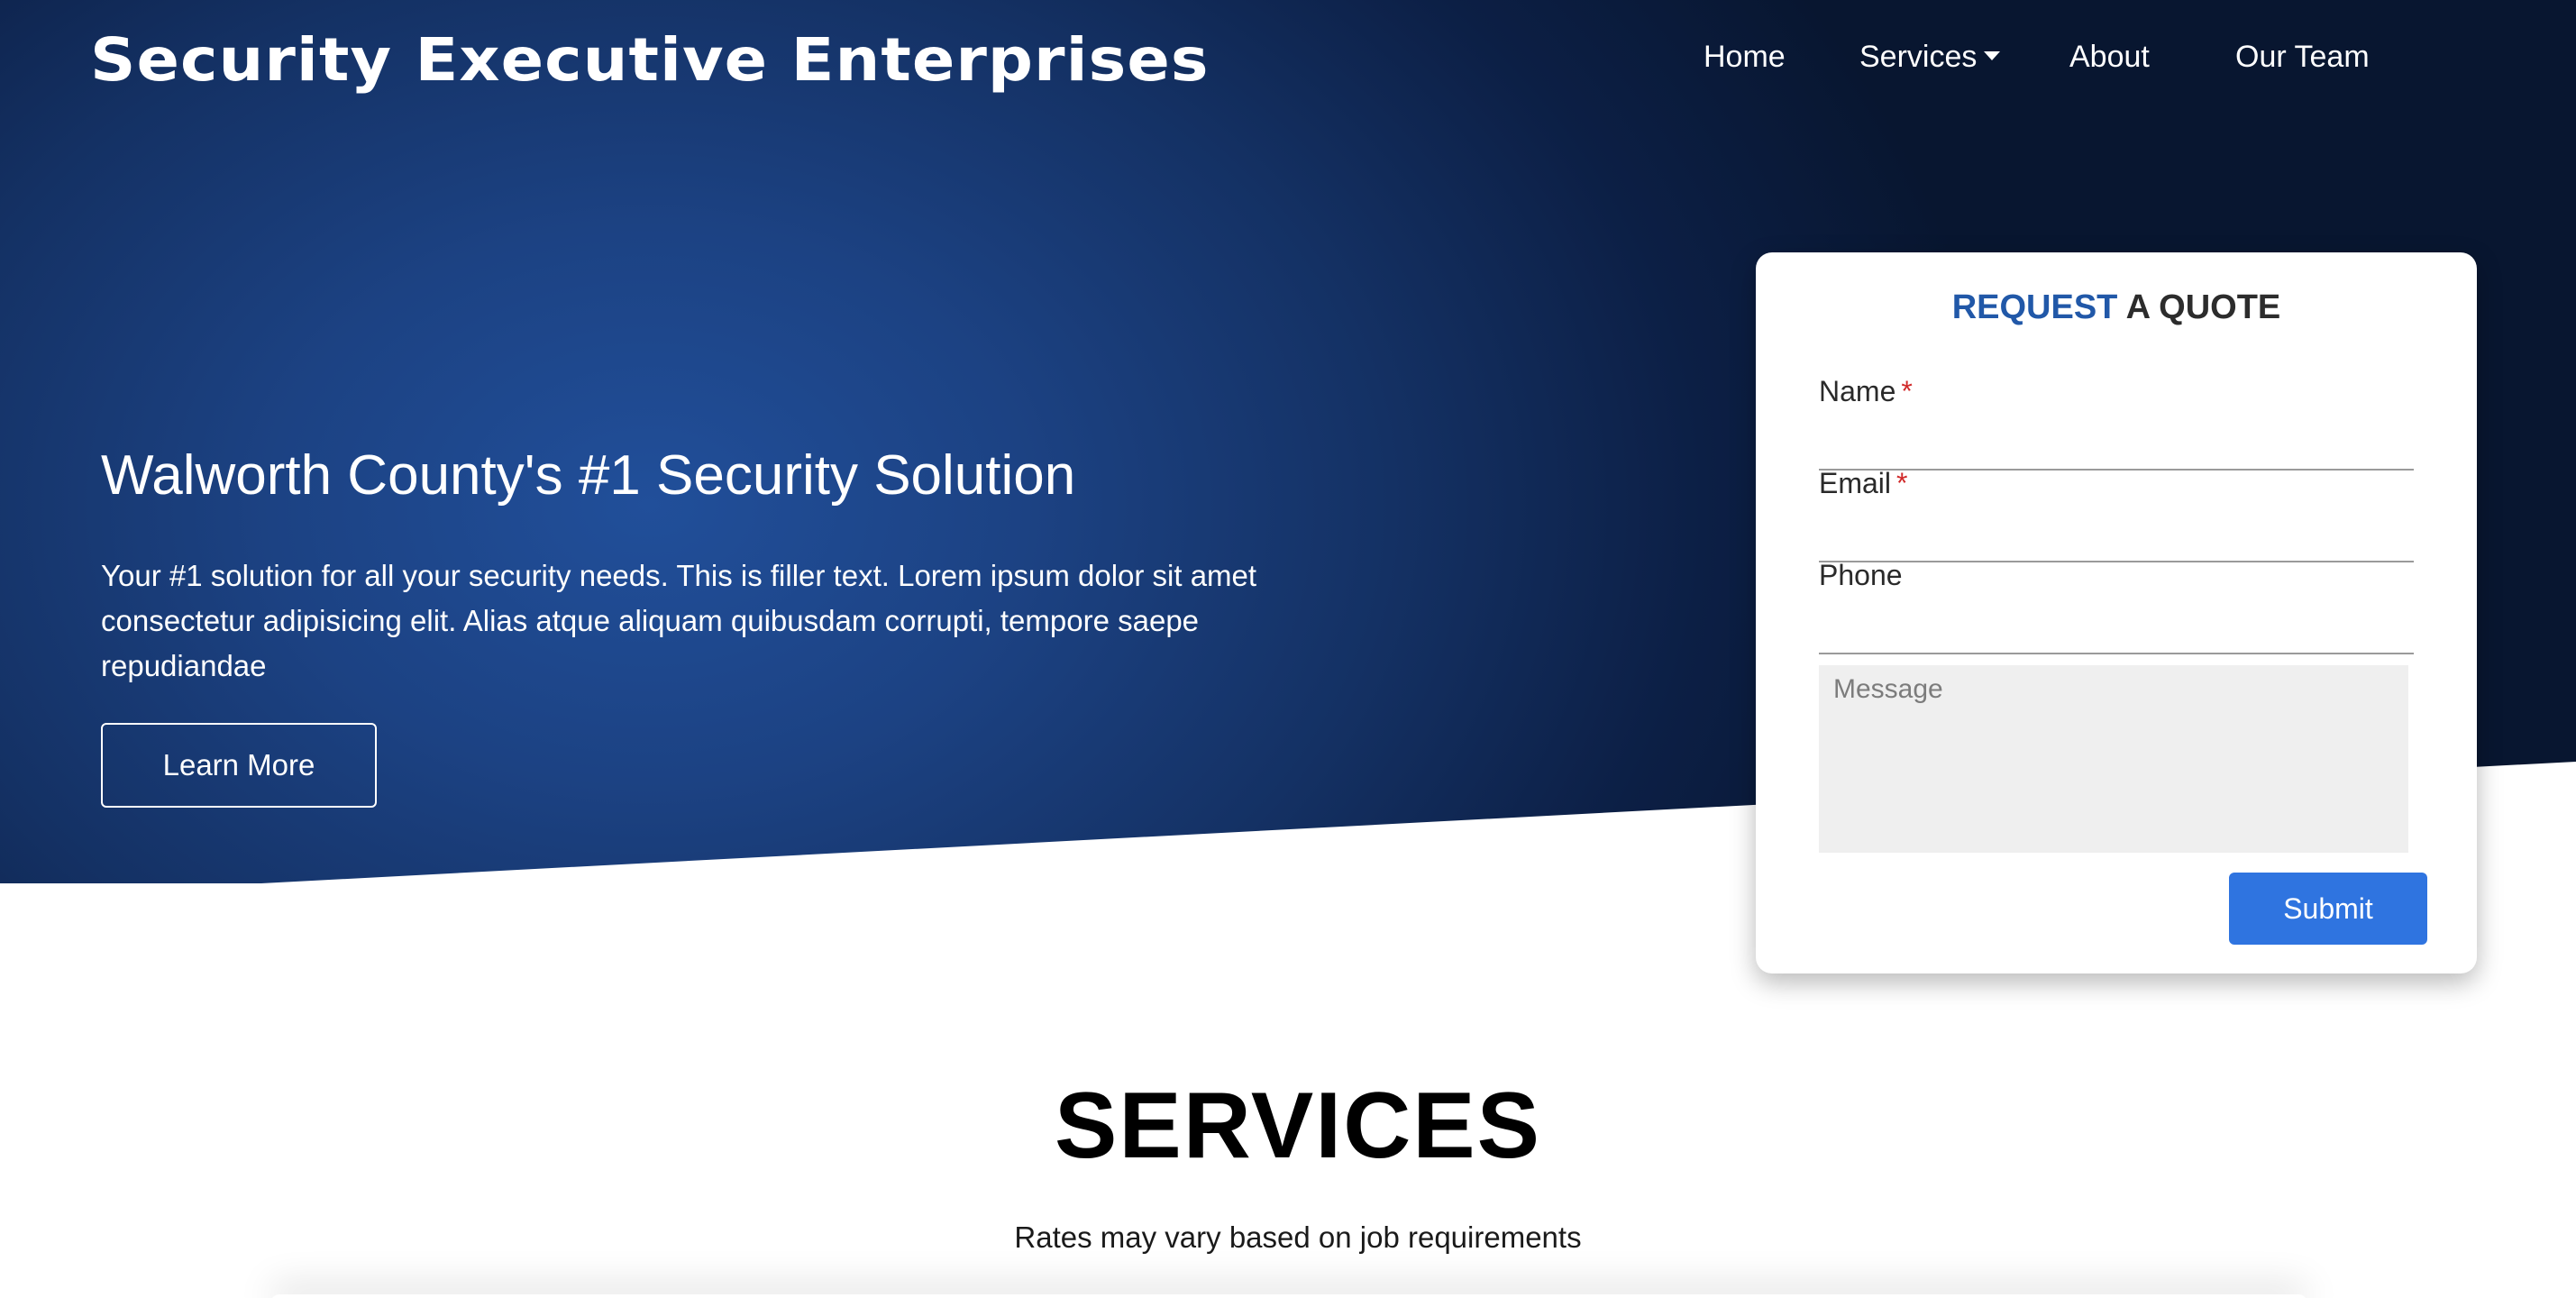 This screenshot has height=1298, width=2576. What do you see at coordinates (239, 765) in the screenshot?
I see `learn-more-button: Learn More` at bounding box center [239, 765].